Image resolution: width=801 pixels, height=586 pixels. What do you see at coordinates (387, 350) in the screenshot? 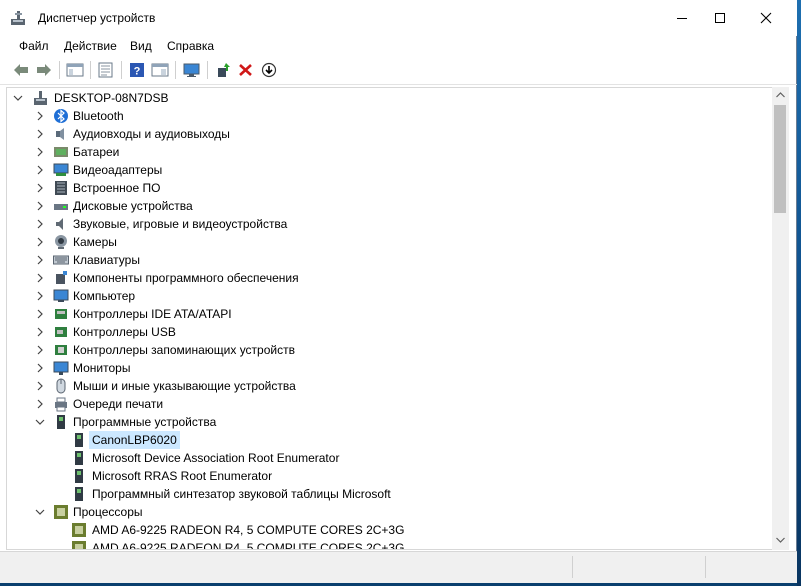
I see `tree-category: Контроллеры запоминающих устройств` at bounding box center [387, 350].